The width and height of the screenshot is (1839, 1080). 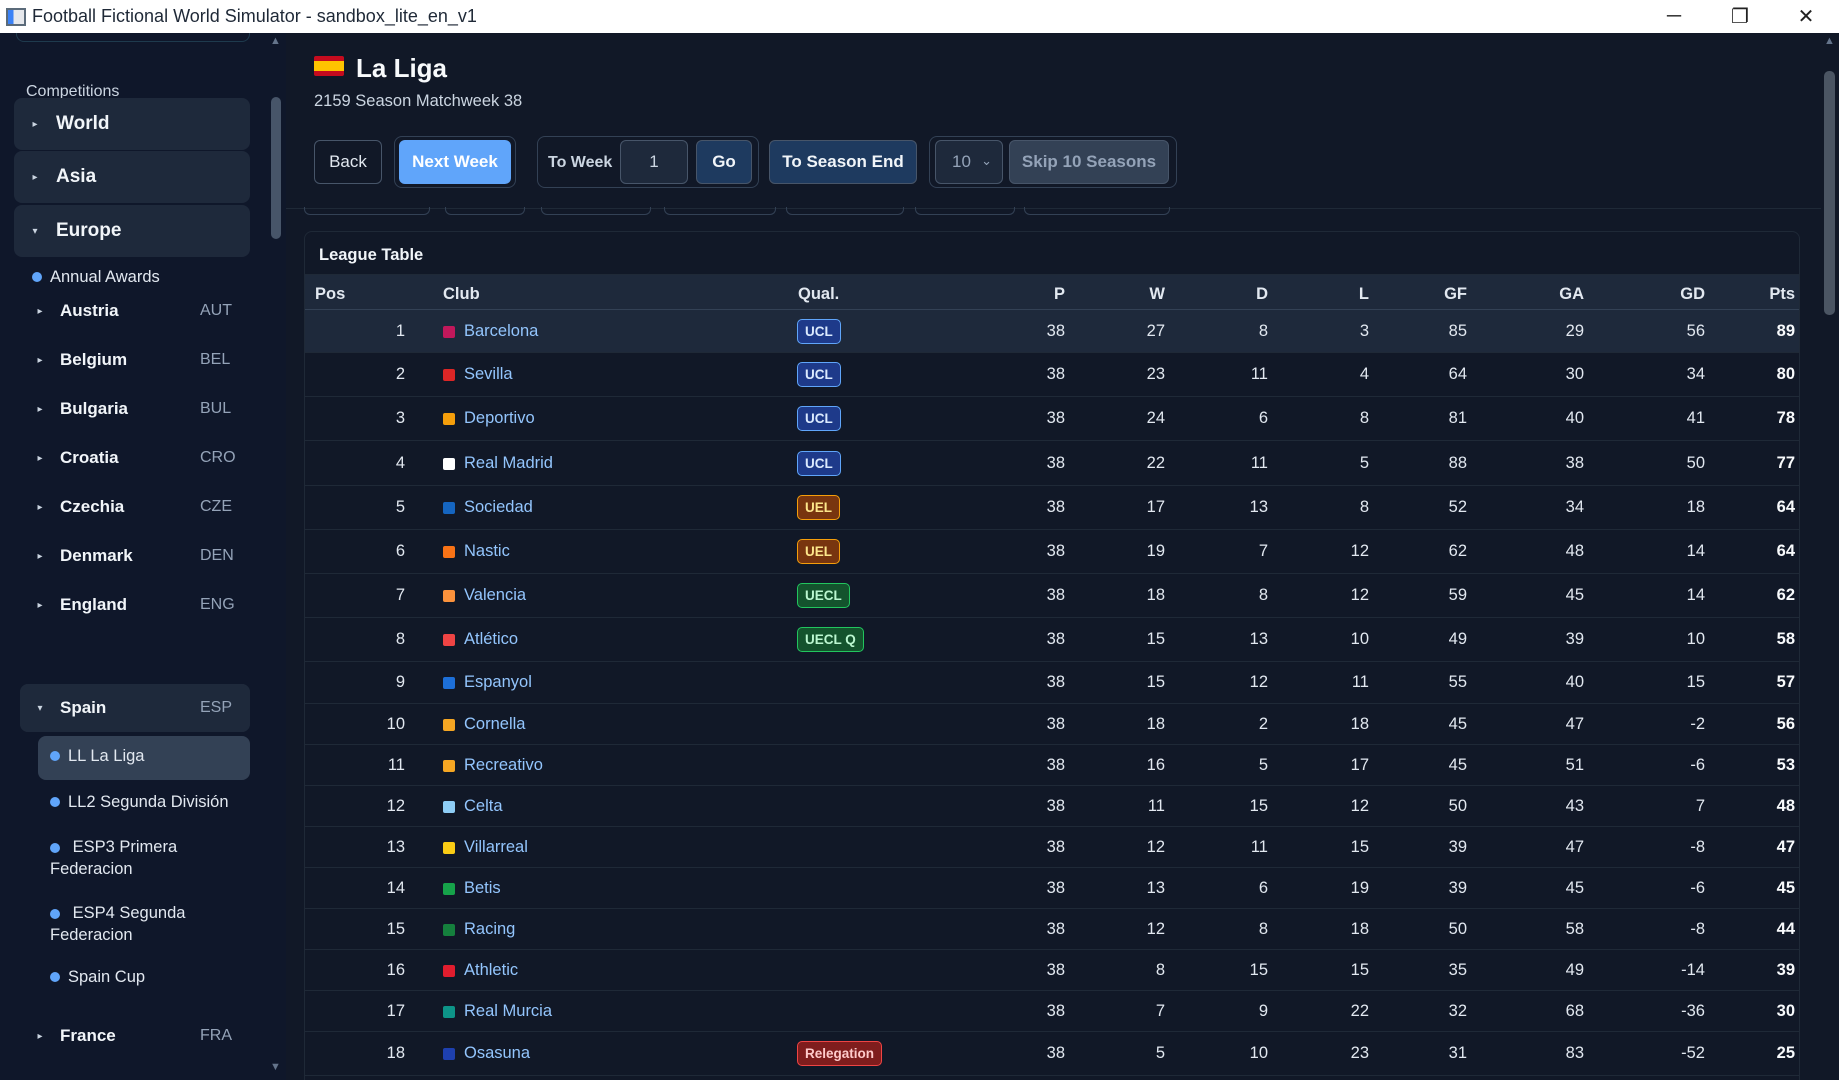 I want to click on club-link: Cornella, so click(x=484, y=724).